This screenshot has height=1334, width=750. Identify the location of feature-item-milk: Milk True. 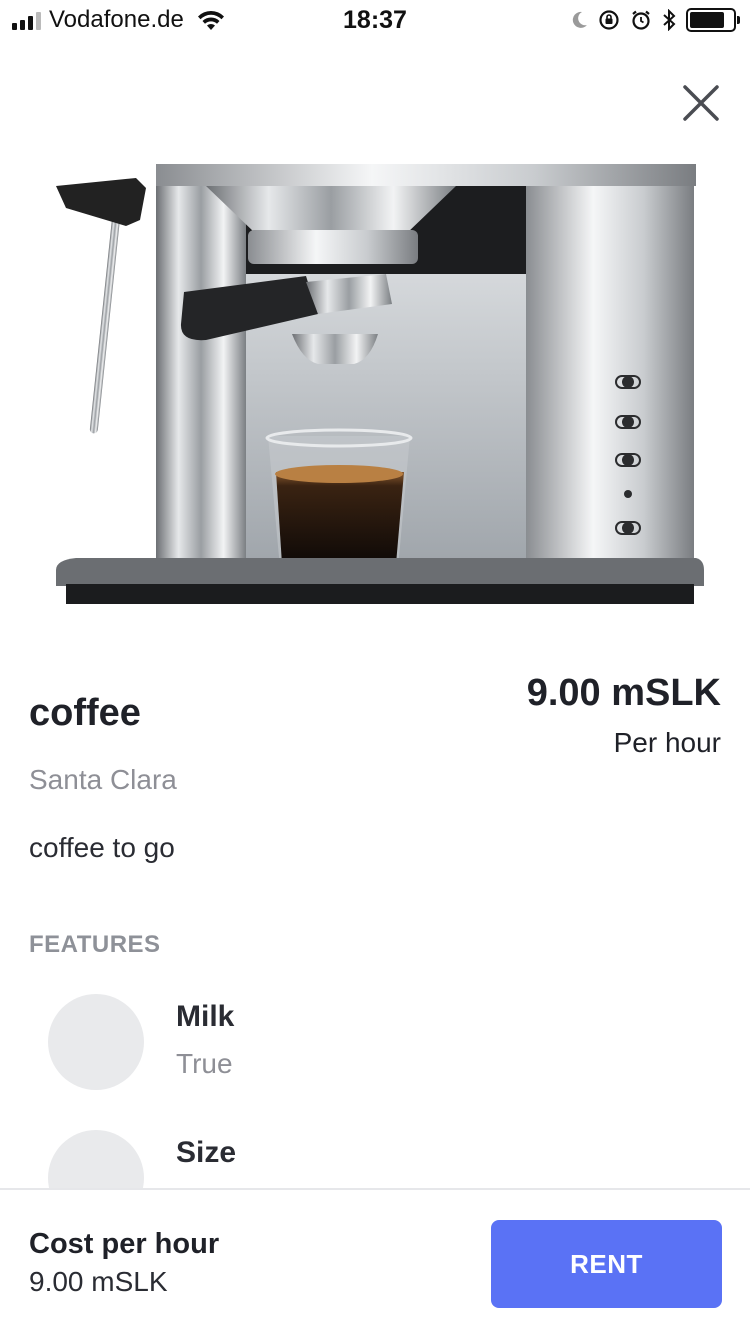
(368, 1044).